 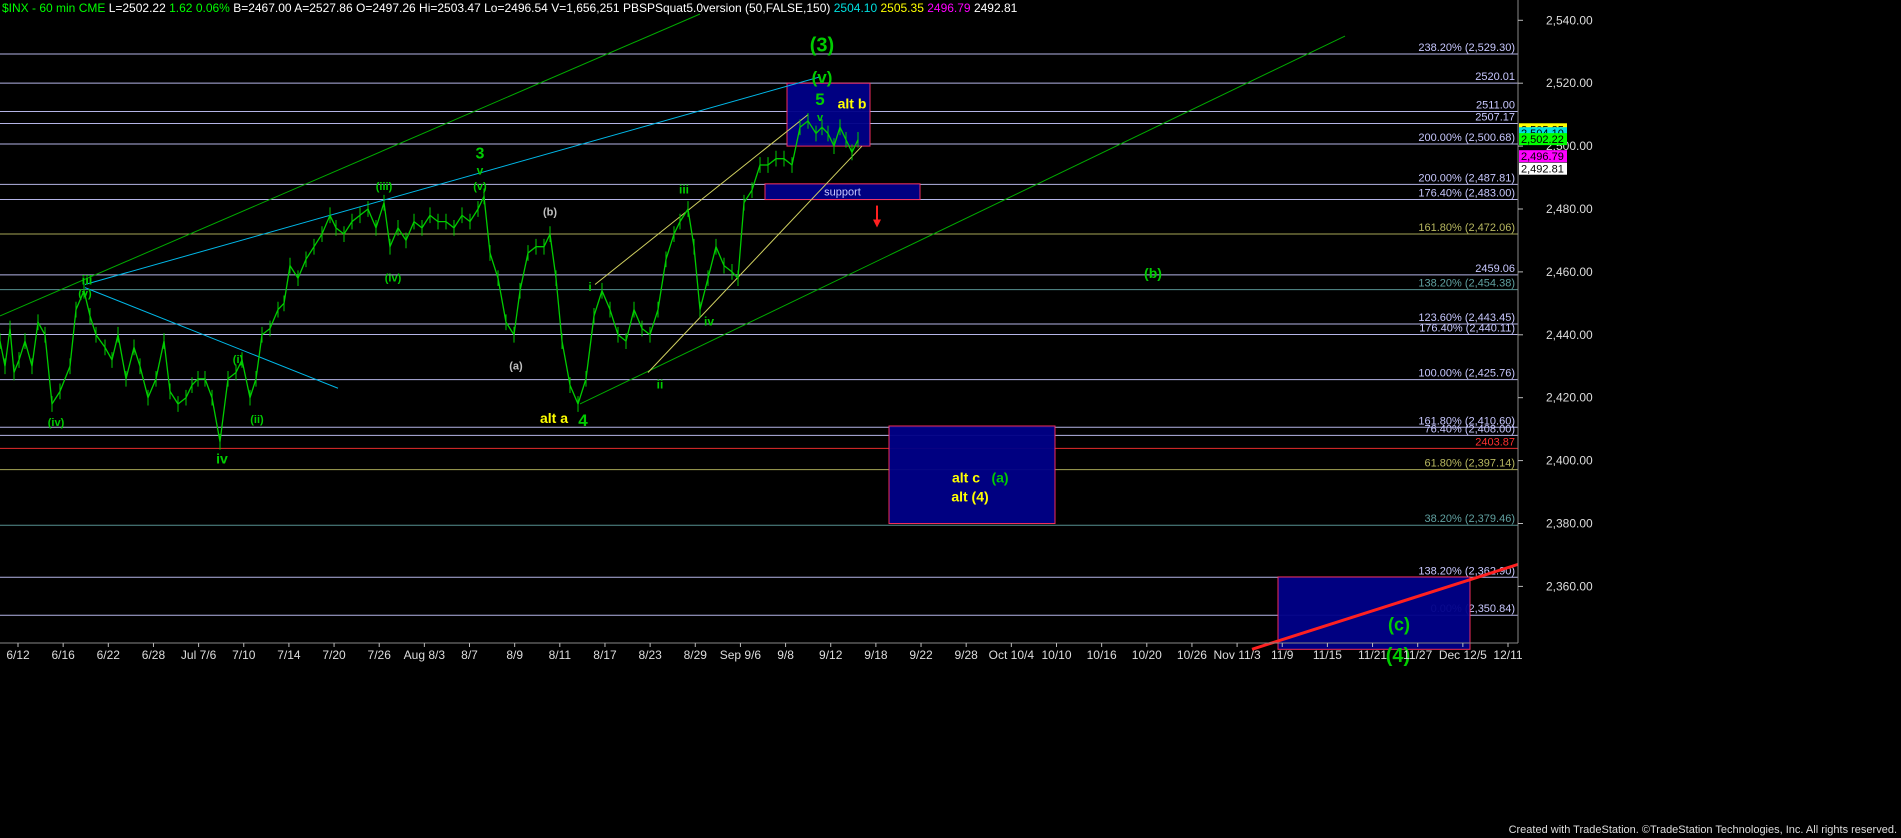 What do you see at coordinates (54, 8) in the screenshot?
I see `symbol-label: $INX - 60 min CME` at bounding box center [54, 8].